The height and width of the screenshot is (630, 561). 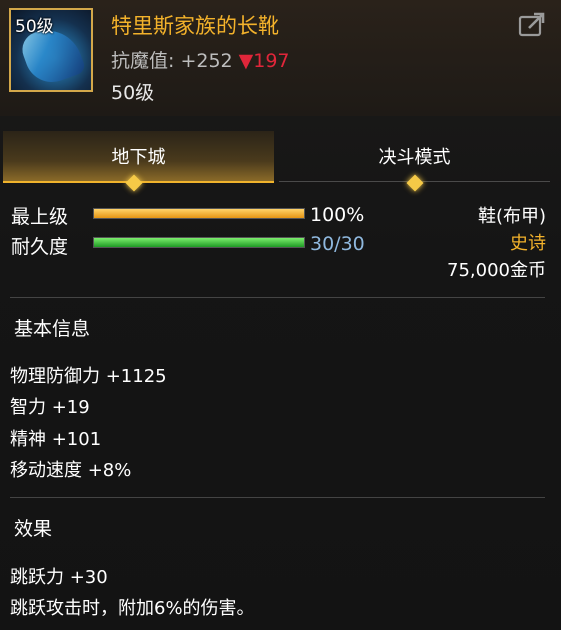 I want to click on share-icon, so click(x=532, y=25).